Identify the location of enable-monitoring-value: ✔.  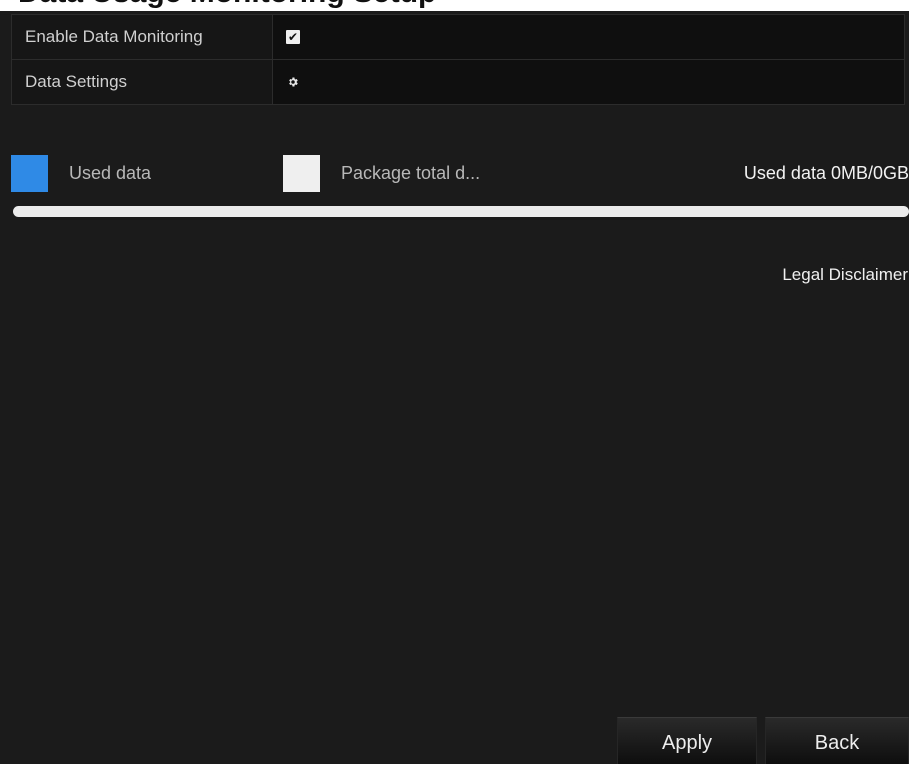
(588, 37).